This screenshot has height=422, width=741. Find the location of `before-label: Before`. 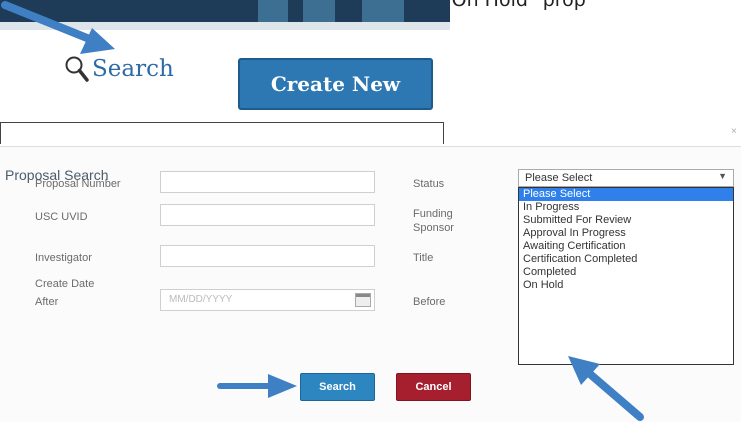

before-label: Before is located at coordinates (429, 302).